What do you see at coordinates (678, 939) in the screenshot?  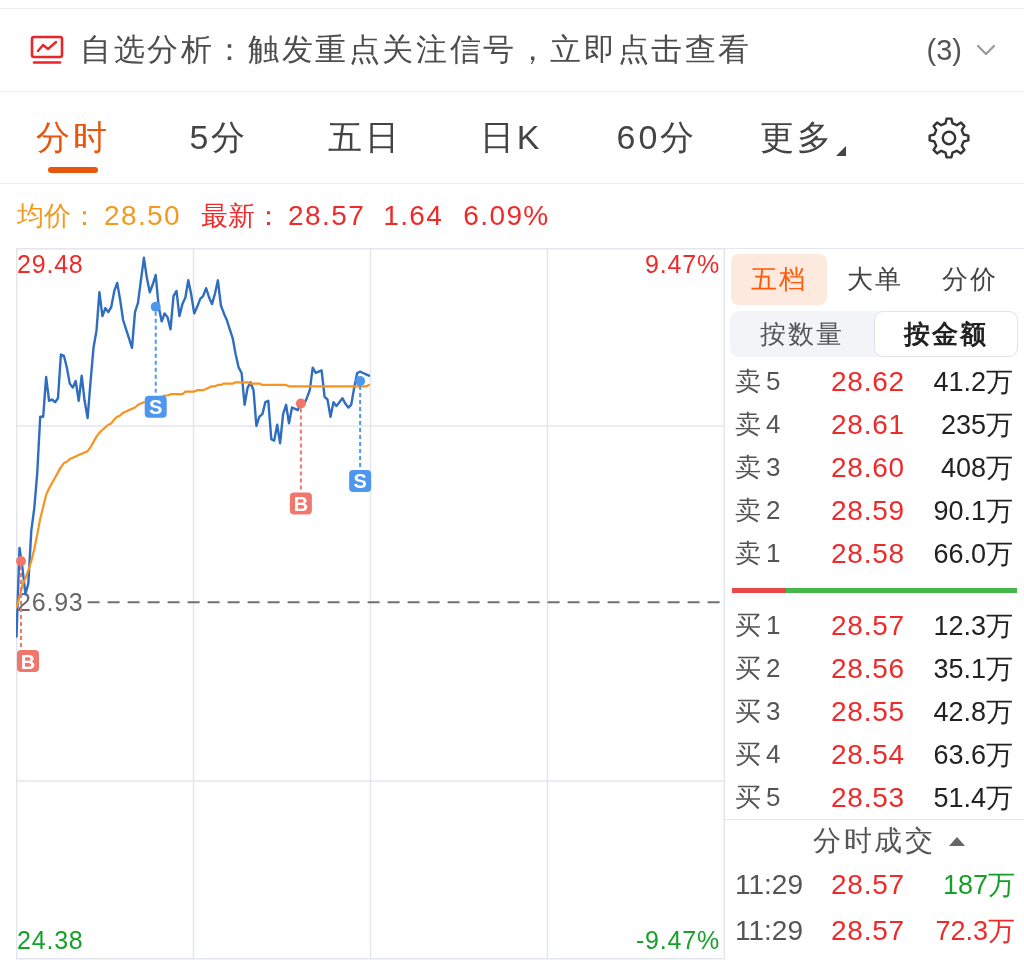 I see `percent-axis-label: -9.47%` at bounding box center [678, 939].